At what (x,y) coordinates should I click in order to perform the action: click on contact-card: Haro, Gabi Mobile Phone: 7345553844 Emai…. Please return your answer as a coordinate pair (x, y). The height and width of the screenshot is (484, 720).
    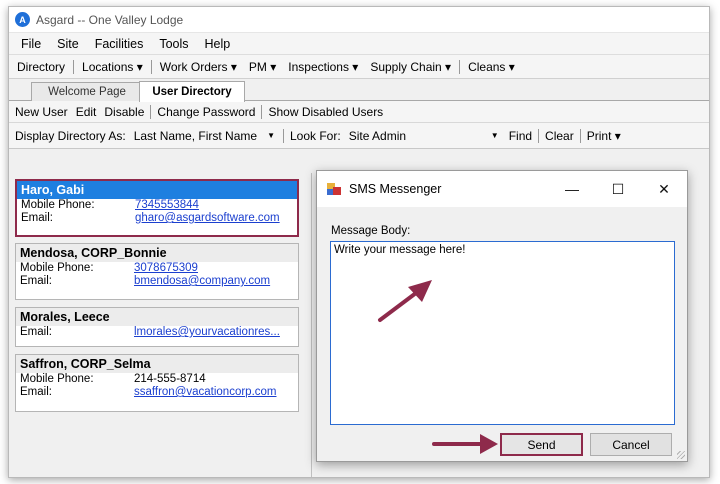
    Looking at the image, I should click on (157, 208).